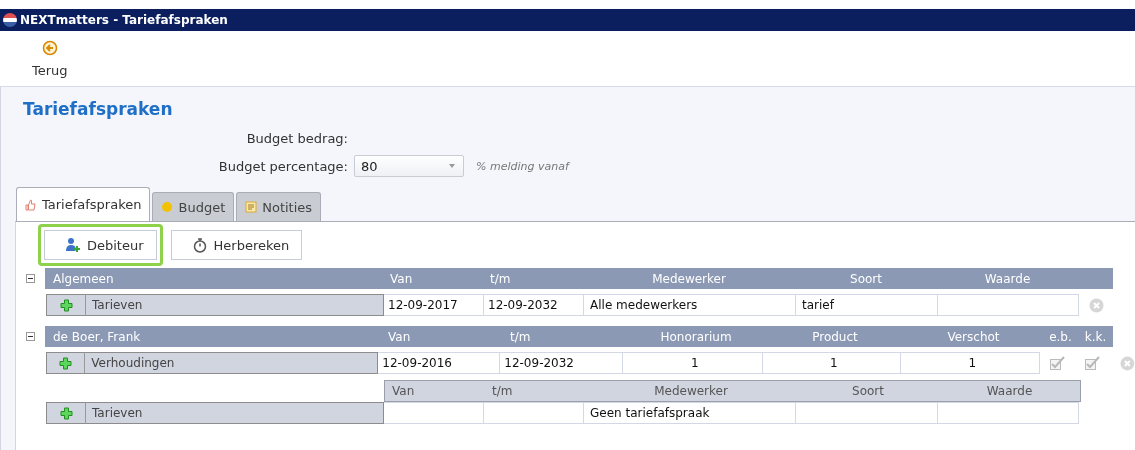 This screenshot has width=1135, height=450. Describe the element at coordinates (279, 206) in the screenshot. I see `tab: Notities` at that location.